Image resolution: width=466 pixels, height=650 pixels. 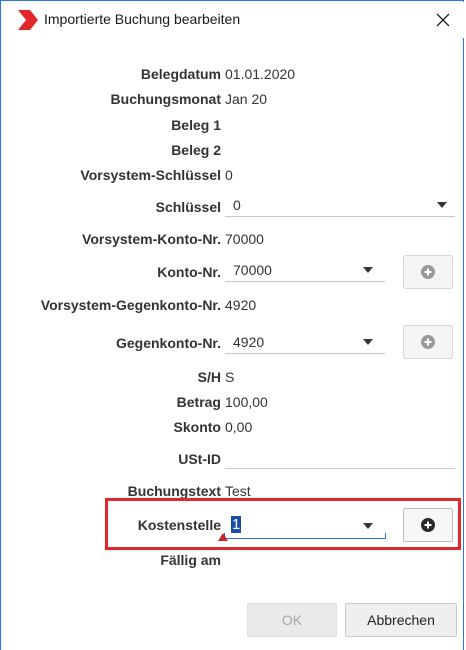 I want to click on close-icon, so click(x=443, y=20).